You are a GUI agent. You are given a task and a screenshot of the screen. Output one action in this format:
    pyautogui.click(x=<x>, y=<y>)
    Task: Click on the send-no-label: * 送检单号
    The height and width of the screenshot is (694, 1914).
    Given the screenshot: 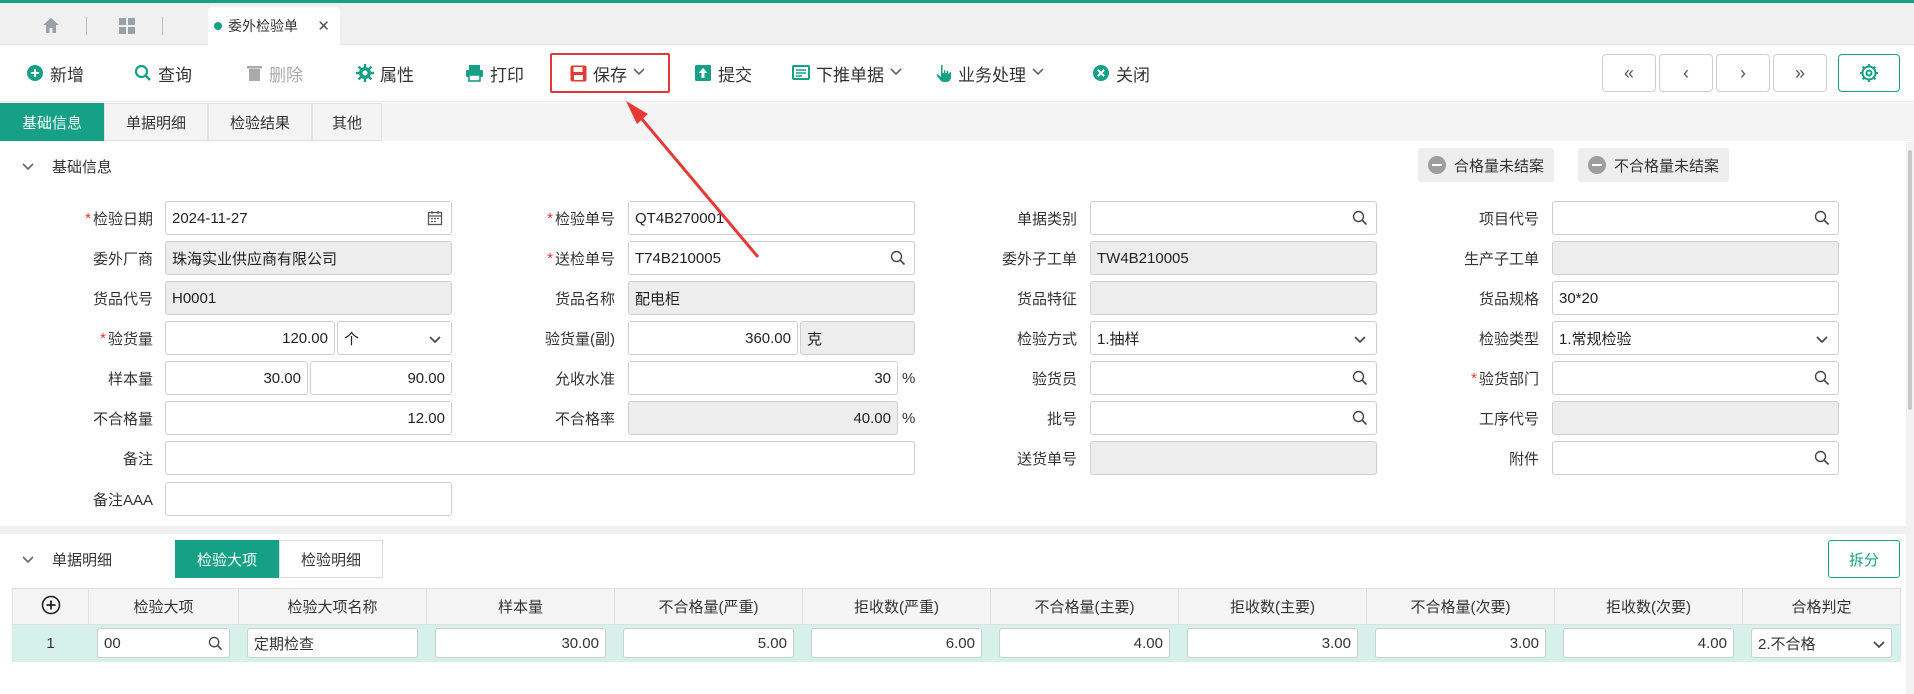 What is the action you would take?
    pyautogui.click(x=581, y=258)
    